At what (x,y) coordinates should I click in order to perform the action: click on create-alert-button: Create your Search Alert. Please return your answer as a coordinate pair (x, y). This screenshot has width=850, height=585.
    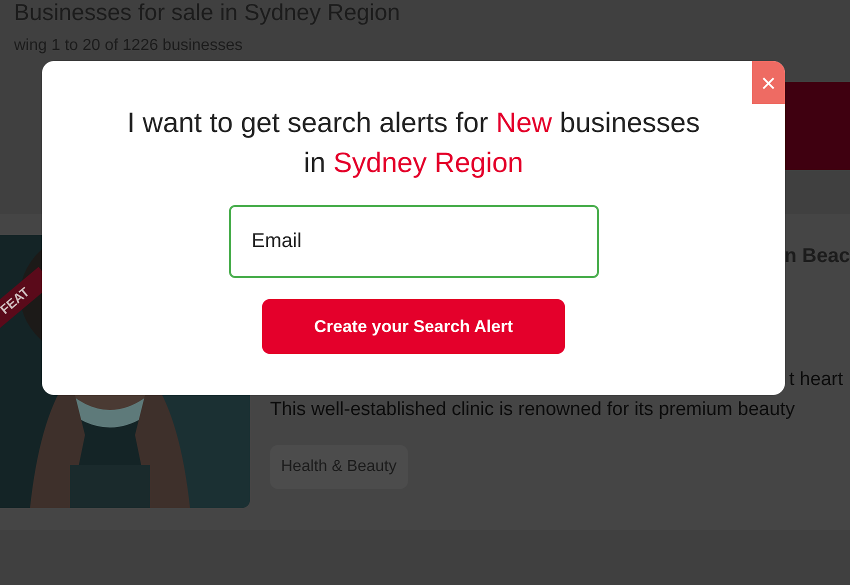
    Looking at the image, I should click on (413, 326).